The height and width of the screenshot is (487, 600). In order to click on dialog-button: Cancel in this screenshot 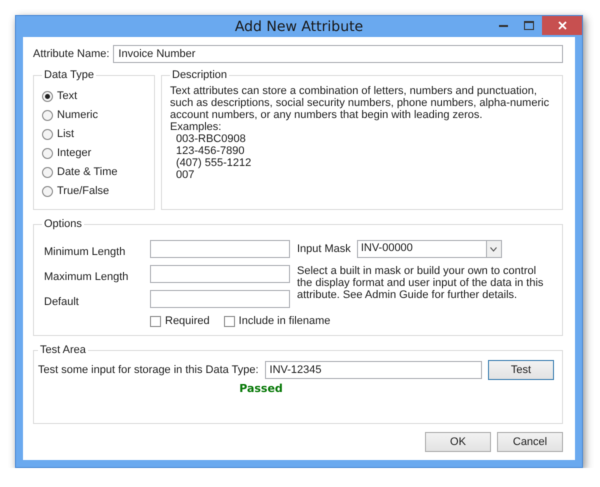, I will do `click(530, 442)`.